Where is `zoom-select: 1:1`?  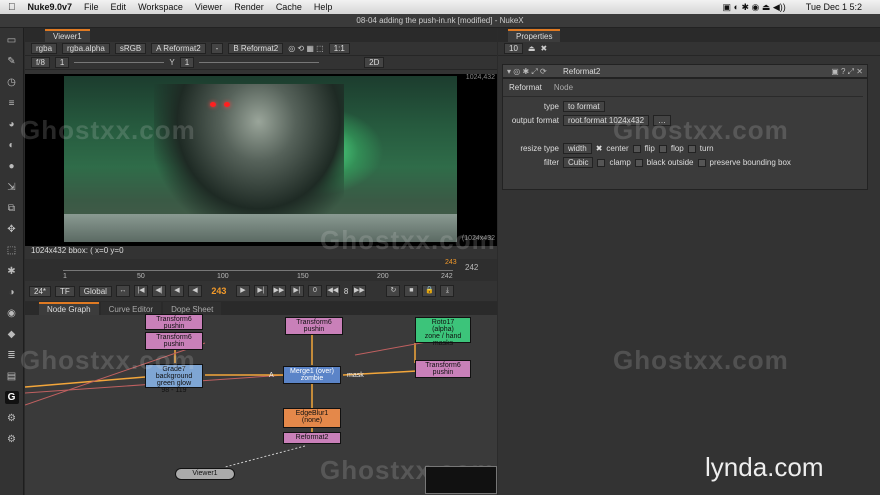
zoom-select: 1:1 is located at coordinates (339, 48).